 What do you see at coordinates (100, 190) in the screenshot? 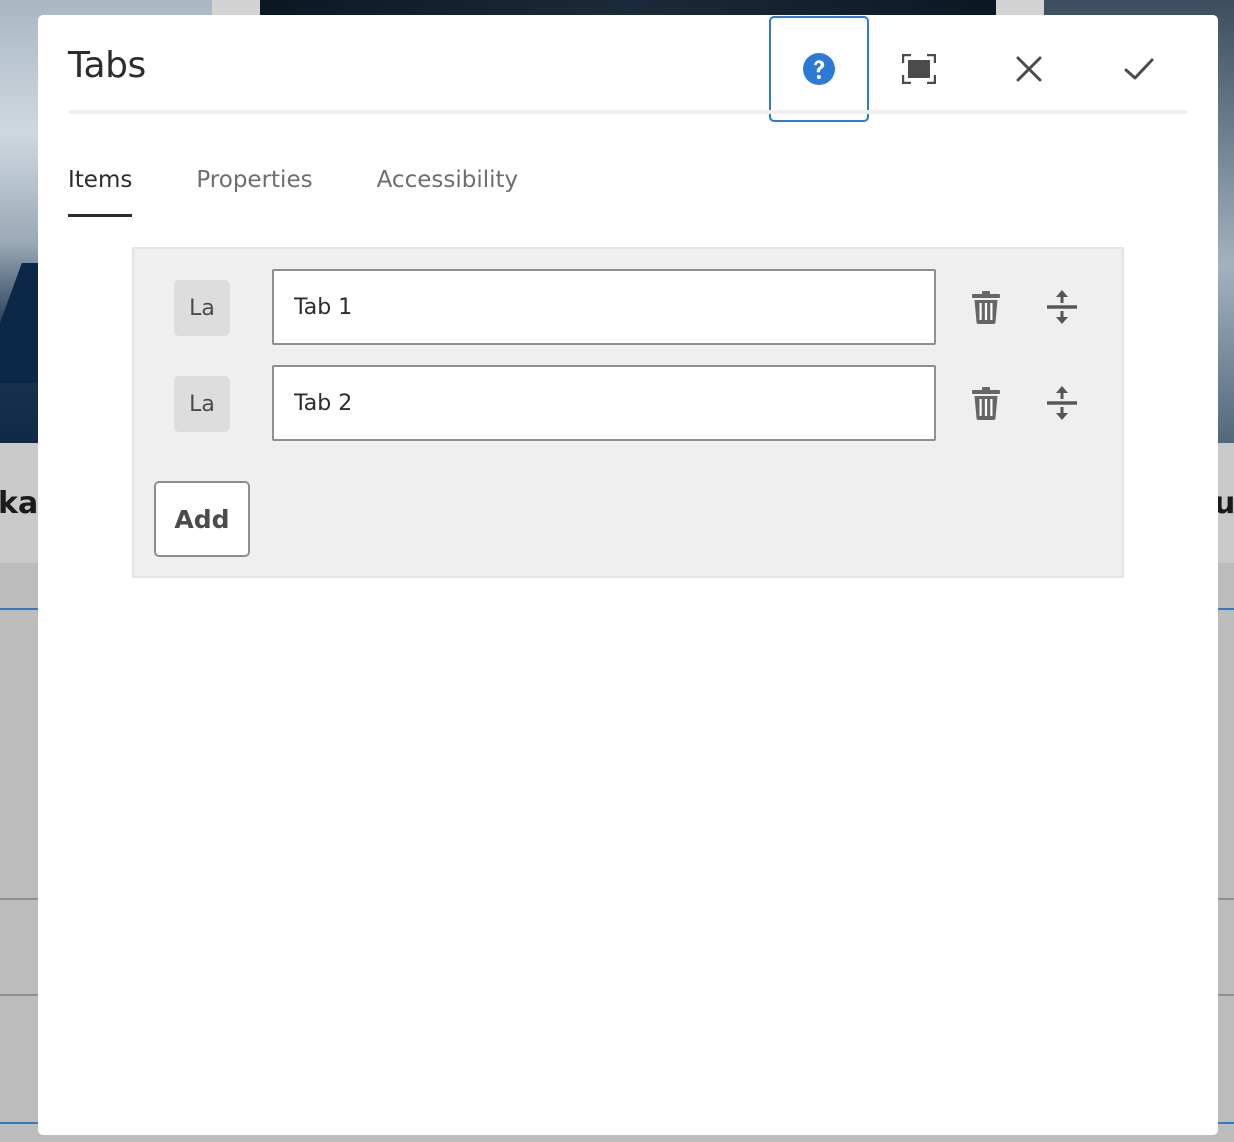
I see `tab-items: Items` at bounding box center [100, 190].